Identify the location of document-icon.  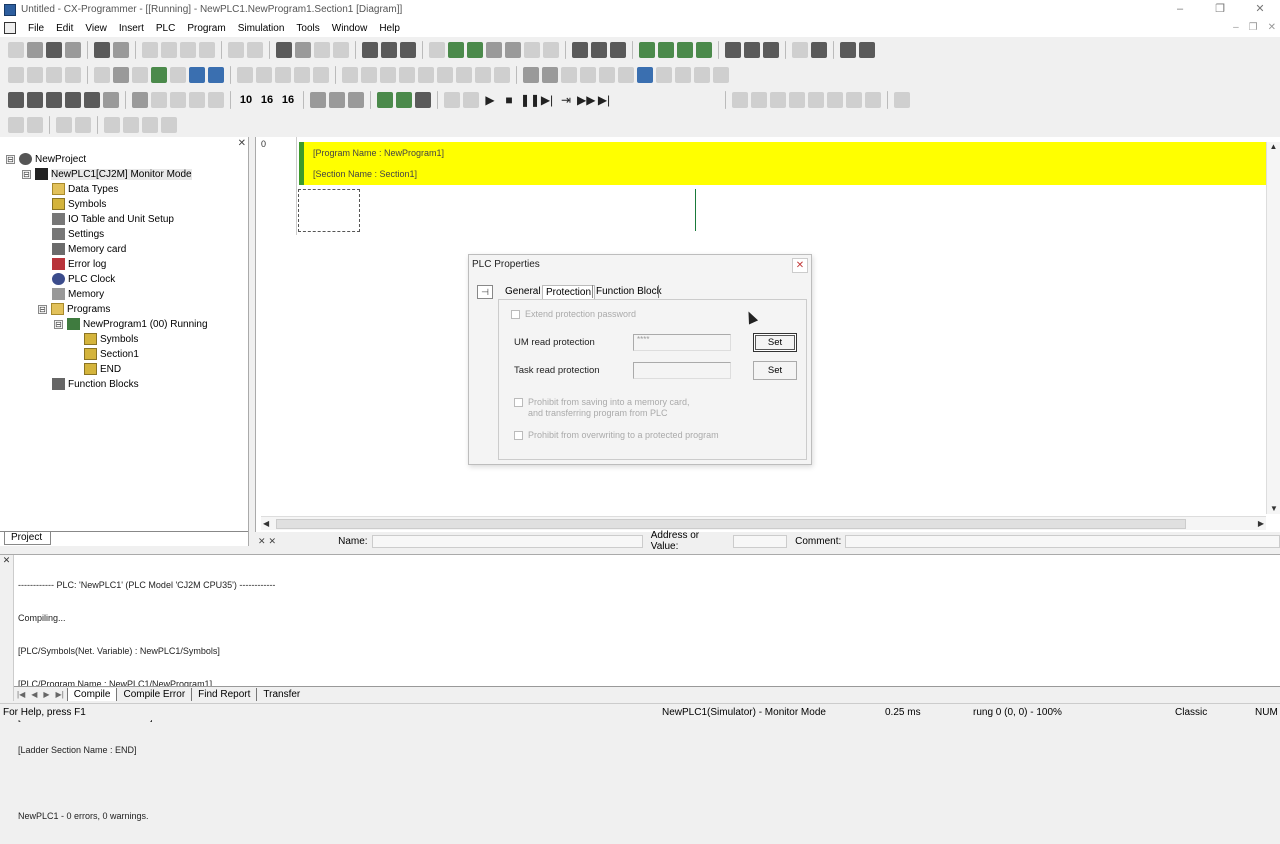
(10, 28).